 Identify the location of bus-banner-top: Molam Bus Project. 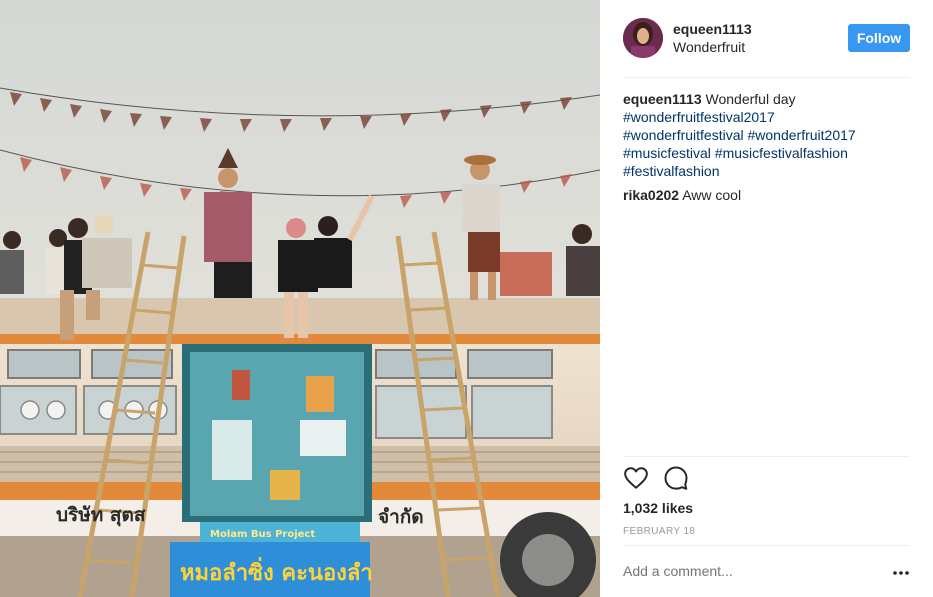
(262, 534).